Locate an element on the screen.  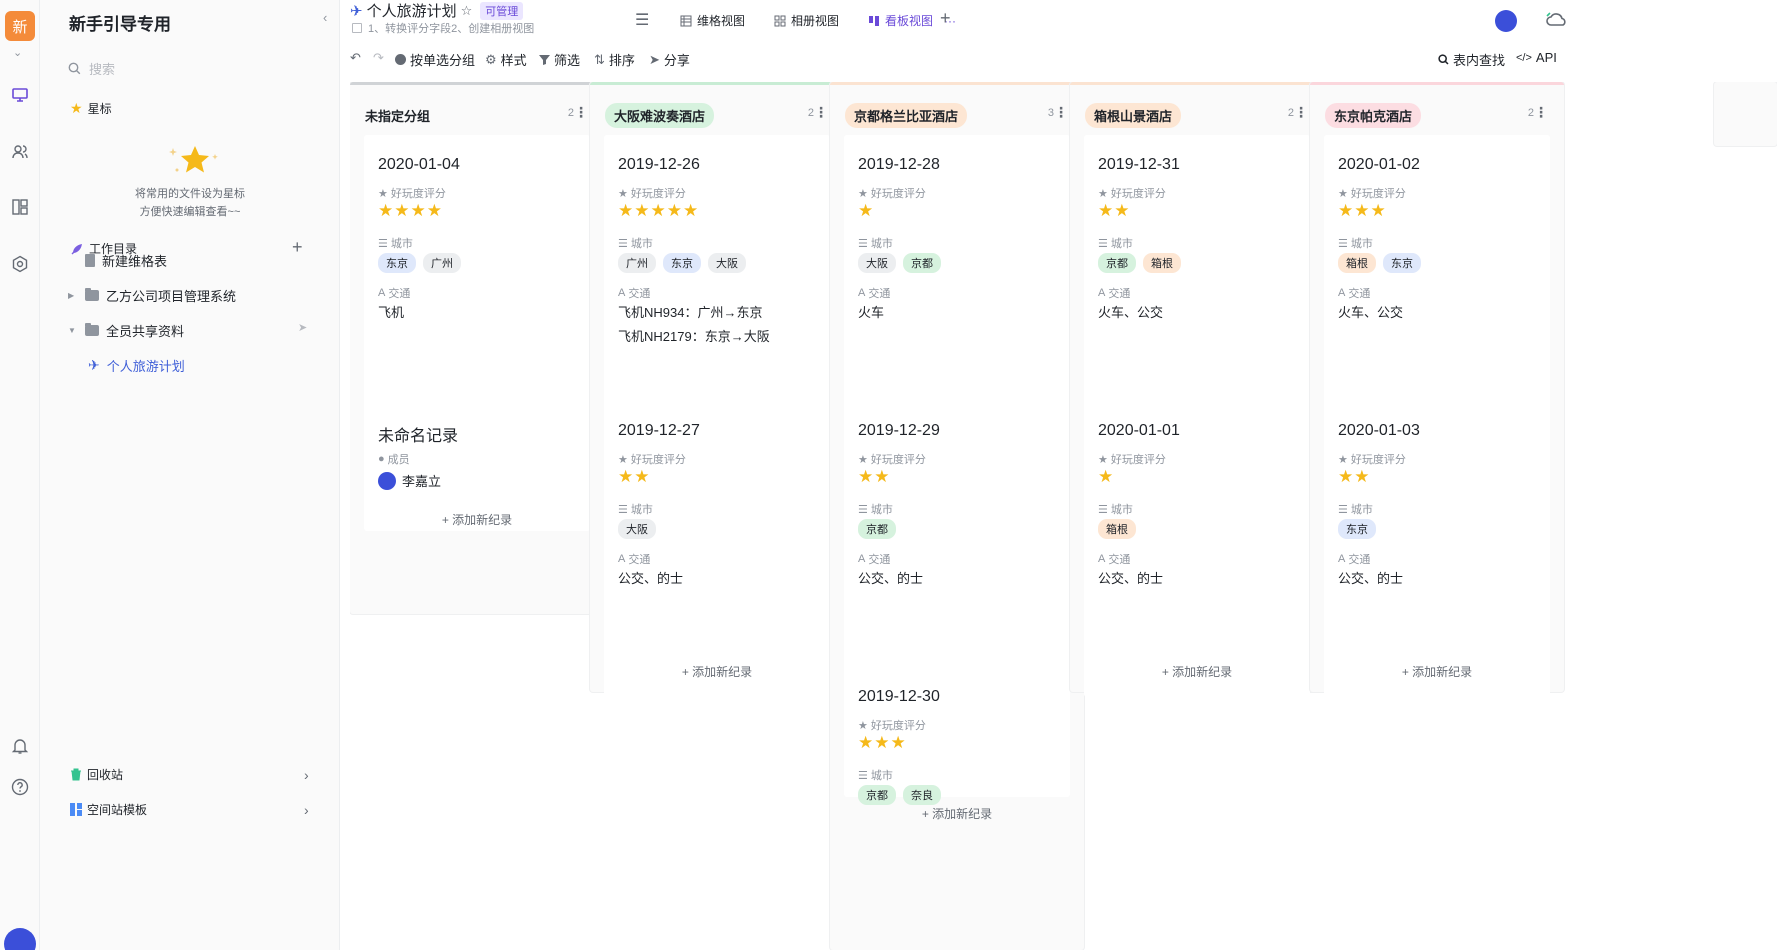
record-card: 2020-01-03 ★ 好玩度评分 ★★ ☰ 城市 东京 A 交通 公交、的士 is located at coordinates (1437, 549).